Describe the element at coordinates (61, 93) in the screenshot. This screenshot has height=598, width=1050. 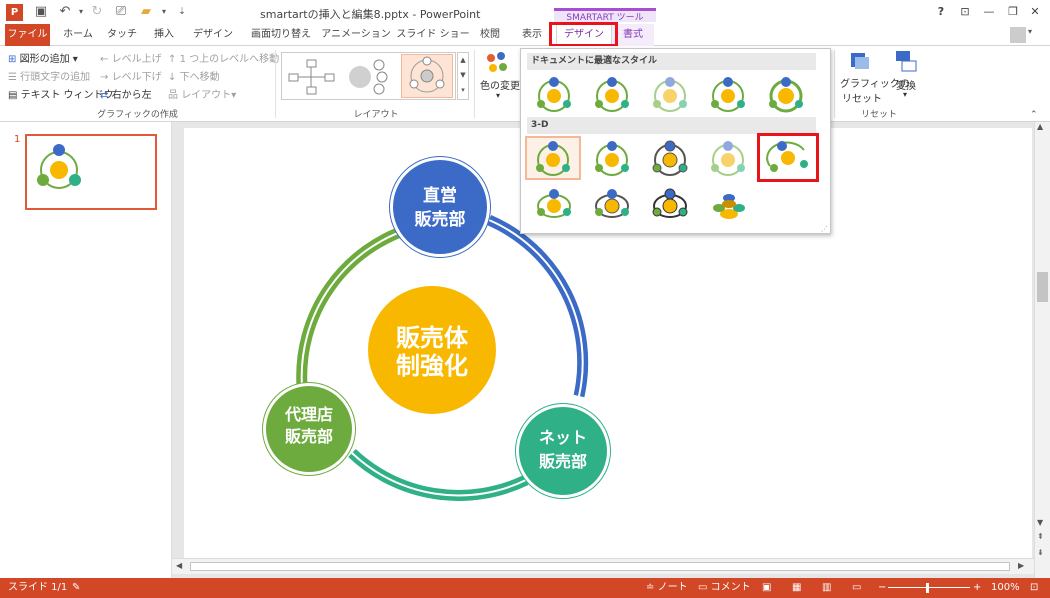
I see `text-pane-button: ▤ テキスト ウィンドウ` at that location.